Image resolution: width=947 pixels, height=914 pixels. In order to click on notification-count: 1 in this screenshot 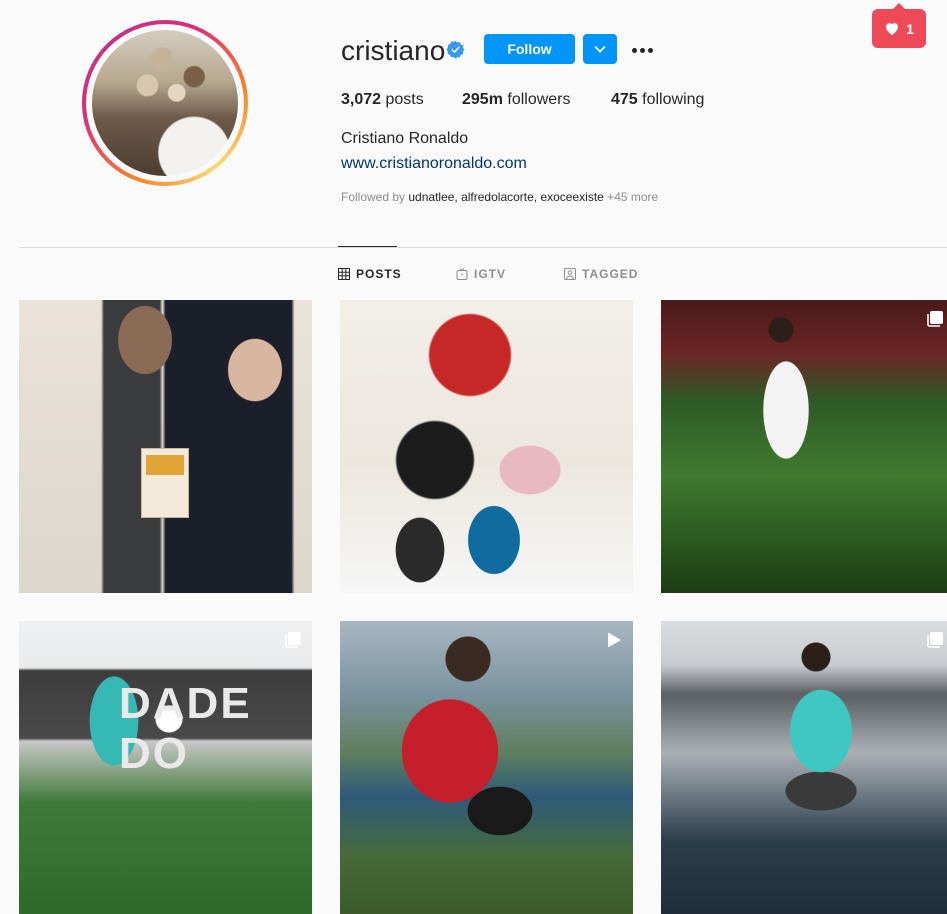, I will do `click(910, 28)`.